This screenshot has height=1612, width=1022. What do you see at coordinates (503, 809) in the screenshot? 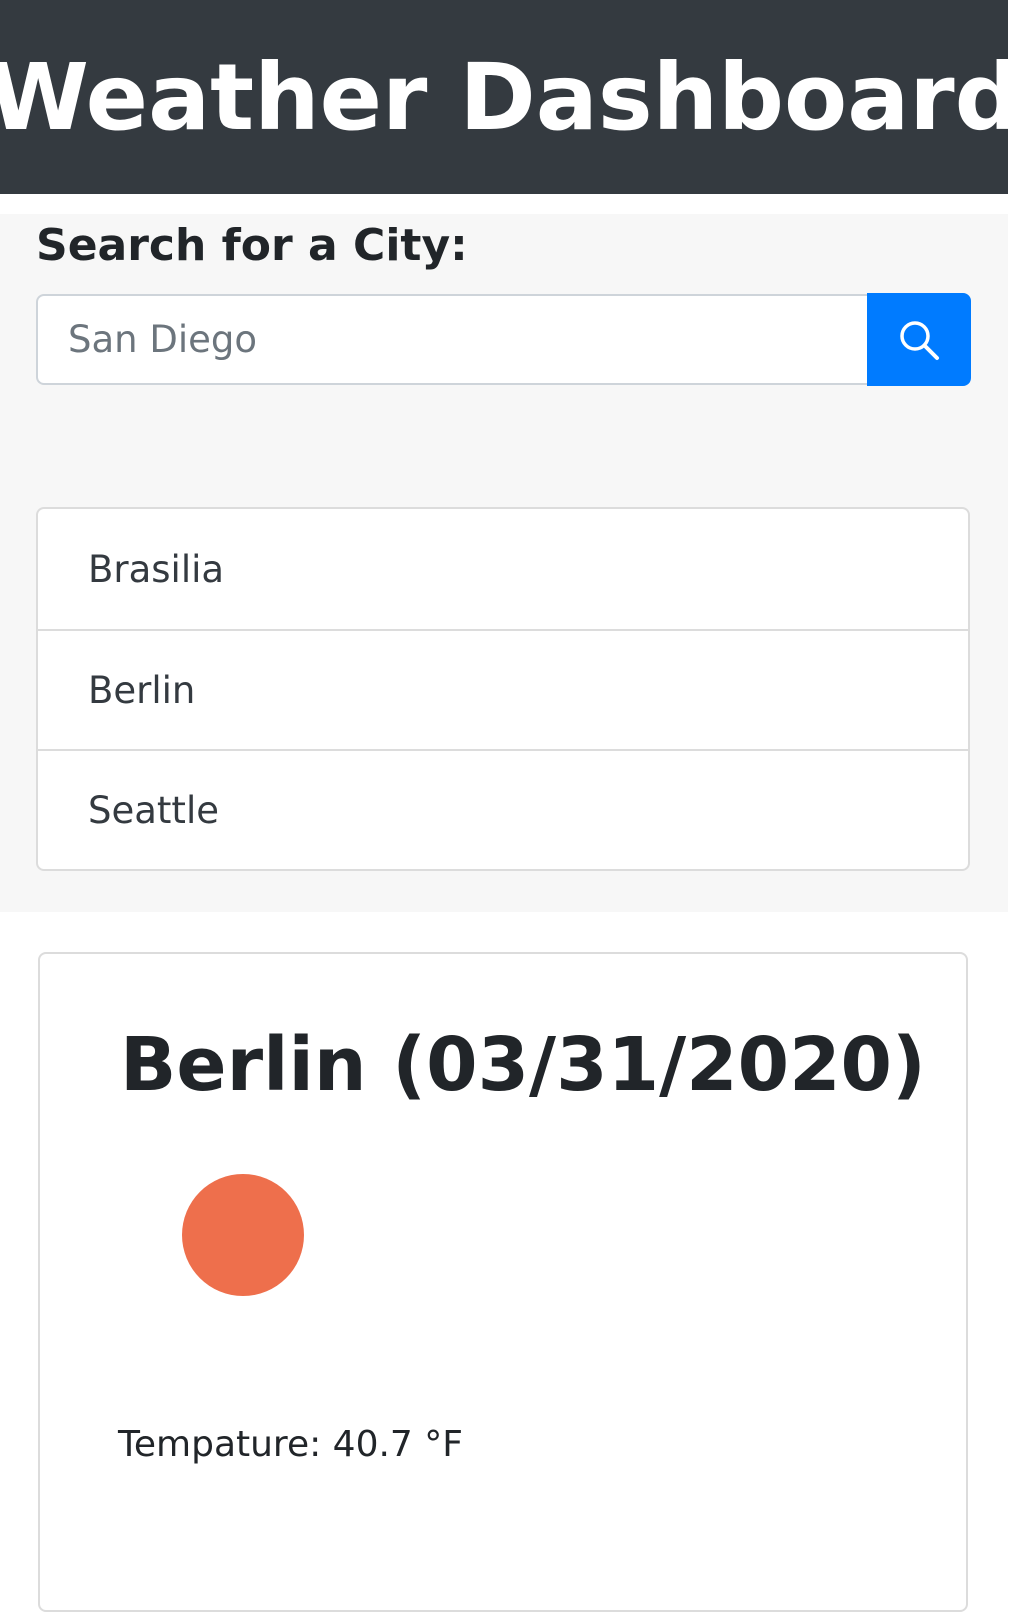
I see `history-item-seattle: Seattle` at bounding box center [503, 809].